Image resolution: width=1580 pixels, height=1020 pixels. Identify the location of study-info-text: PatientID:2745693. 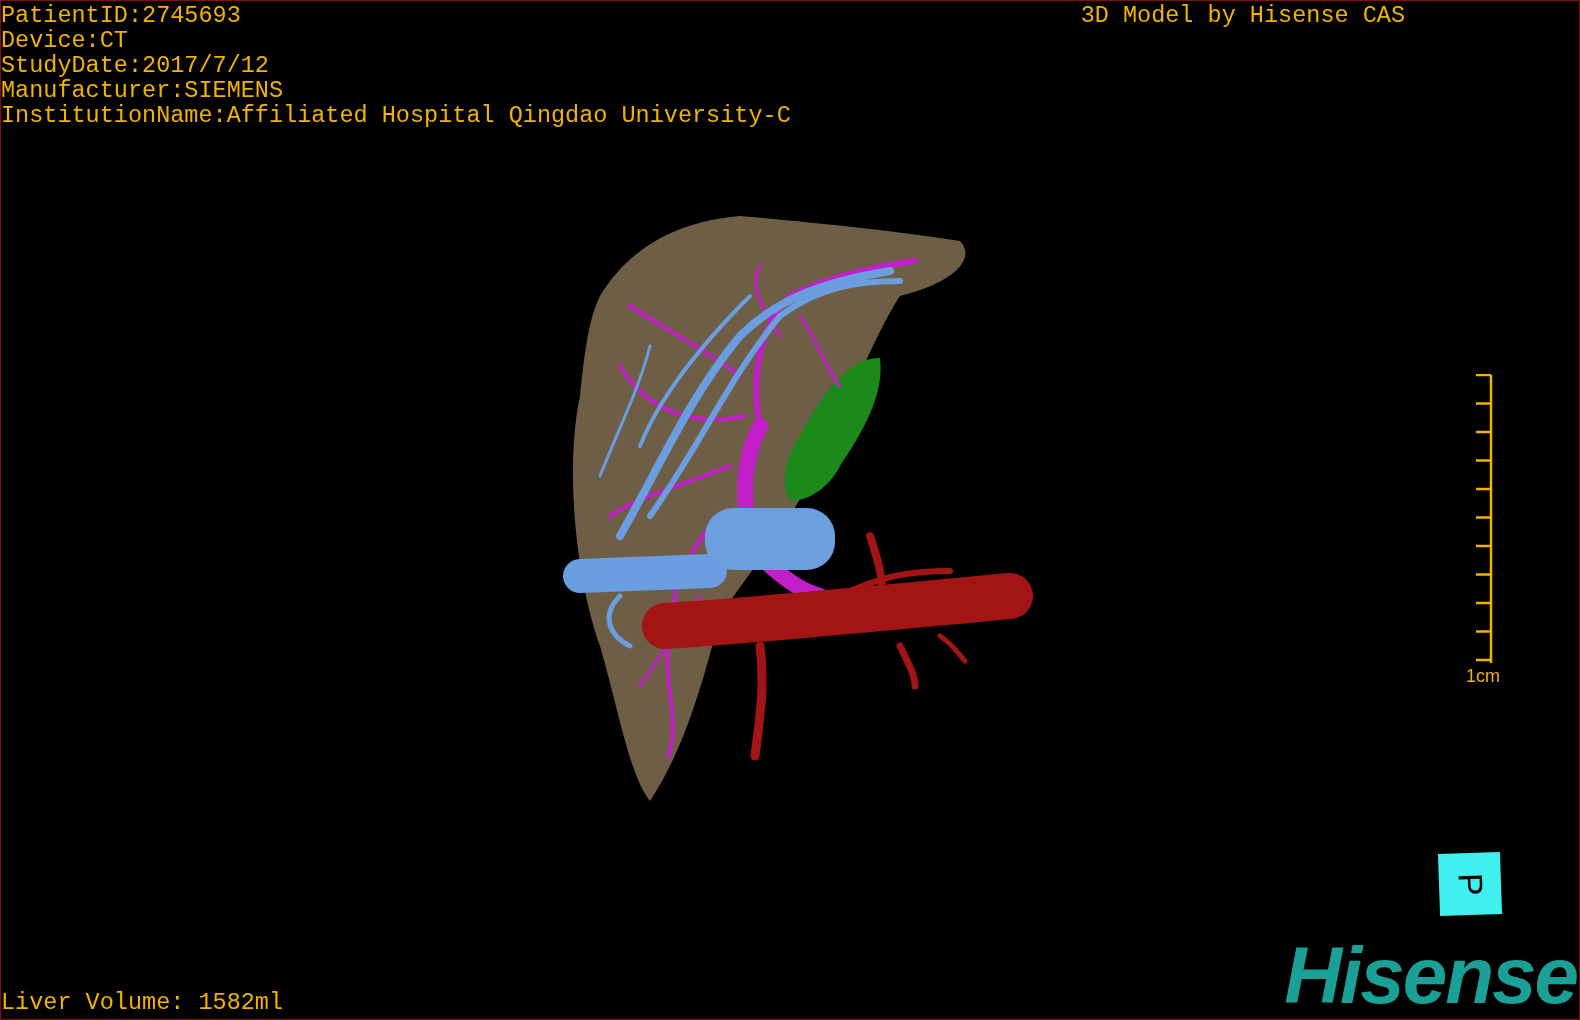
(121, 15).